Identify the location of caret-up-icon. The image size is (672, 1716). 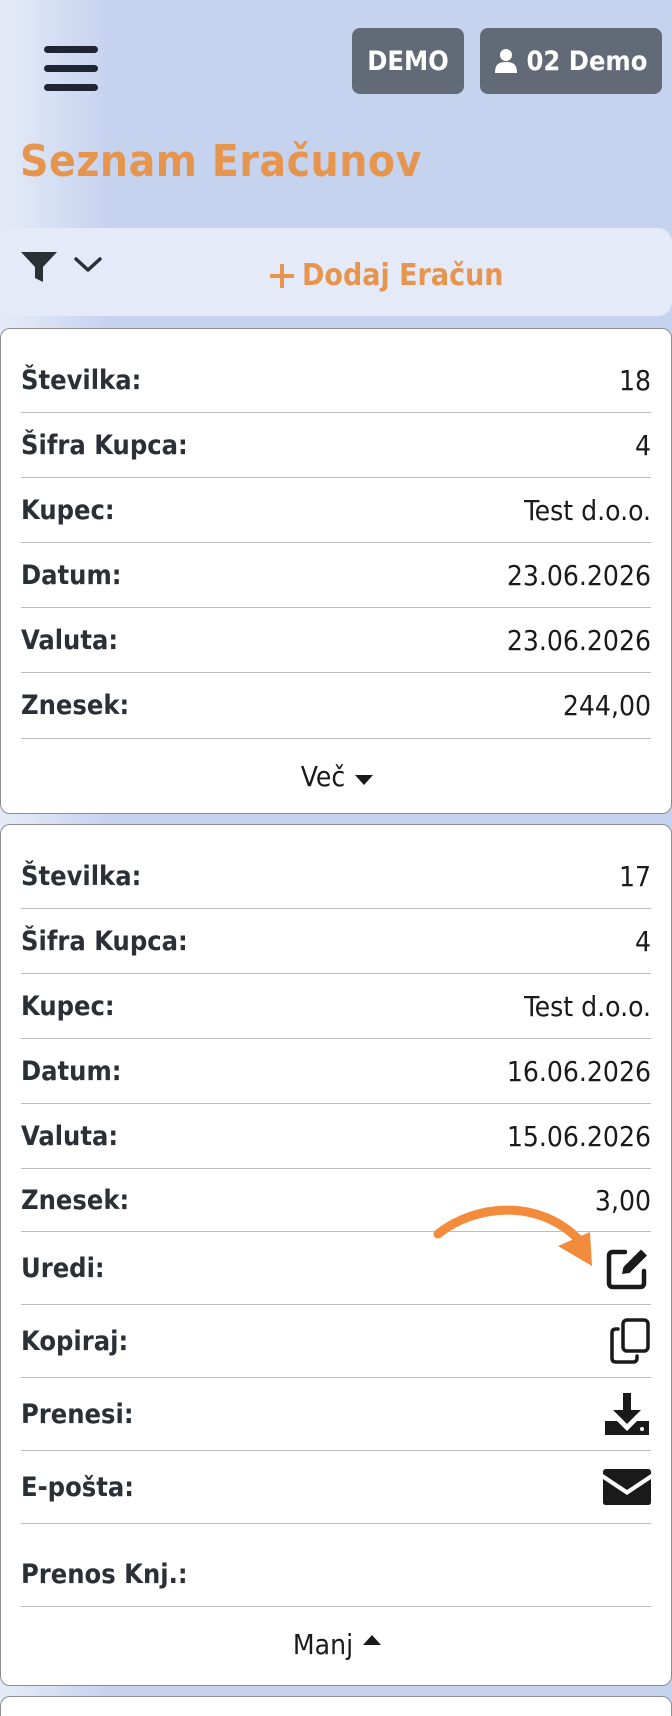
(372, 1640).